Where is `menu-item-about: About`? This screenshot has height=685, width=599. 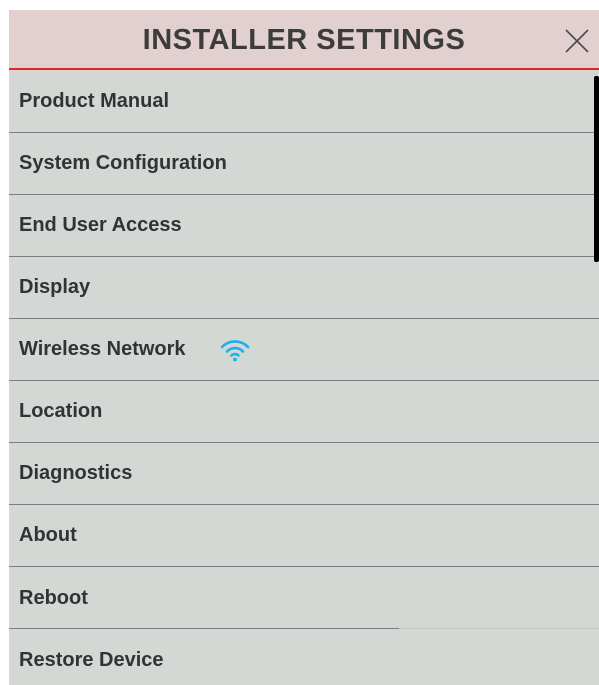 menu-item-about: About is located at coordinates (304, 536).